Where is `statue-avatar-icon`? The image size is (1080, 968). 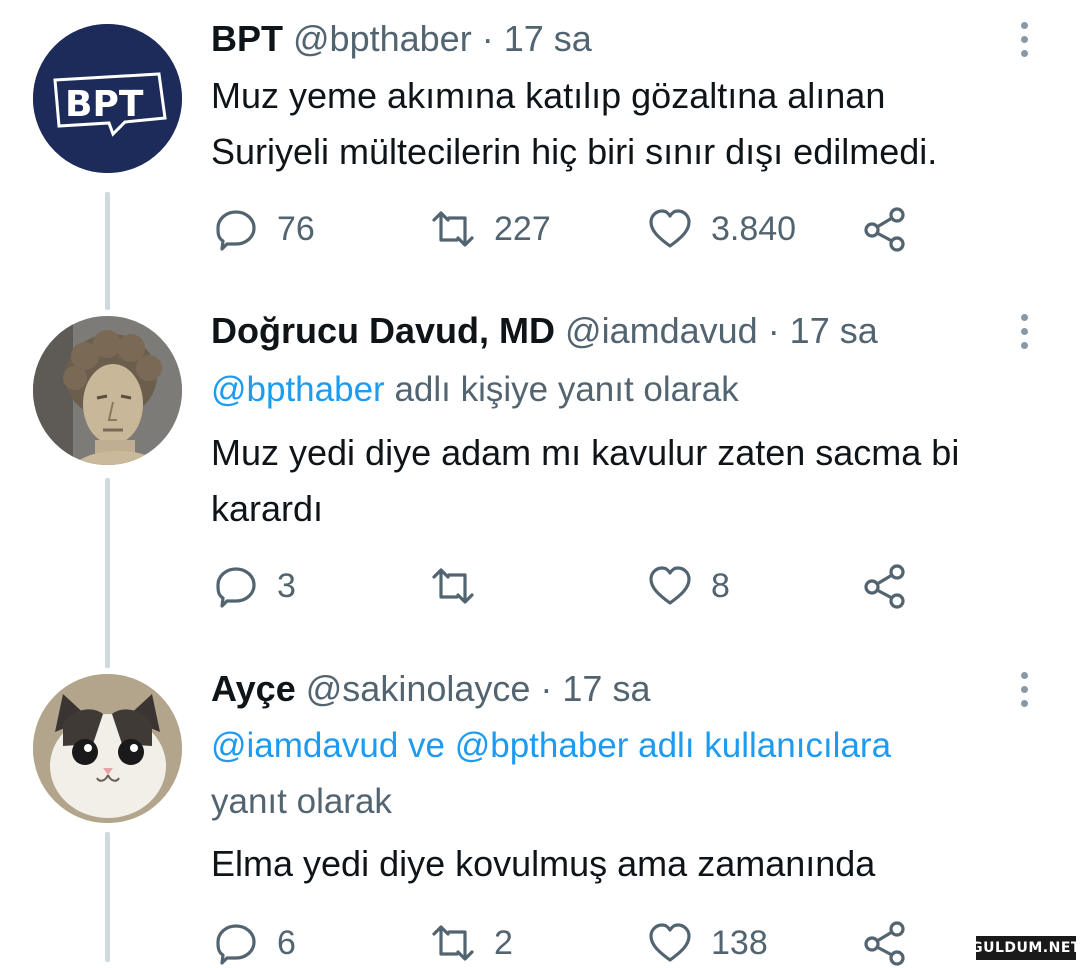 statue-avatar-icon is located at coordinates (107, 390).